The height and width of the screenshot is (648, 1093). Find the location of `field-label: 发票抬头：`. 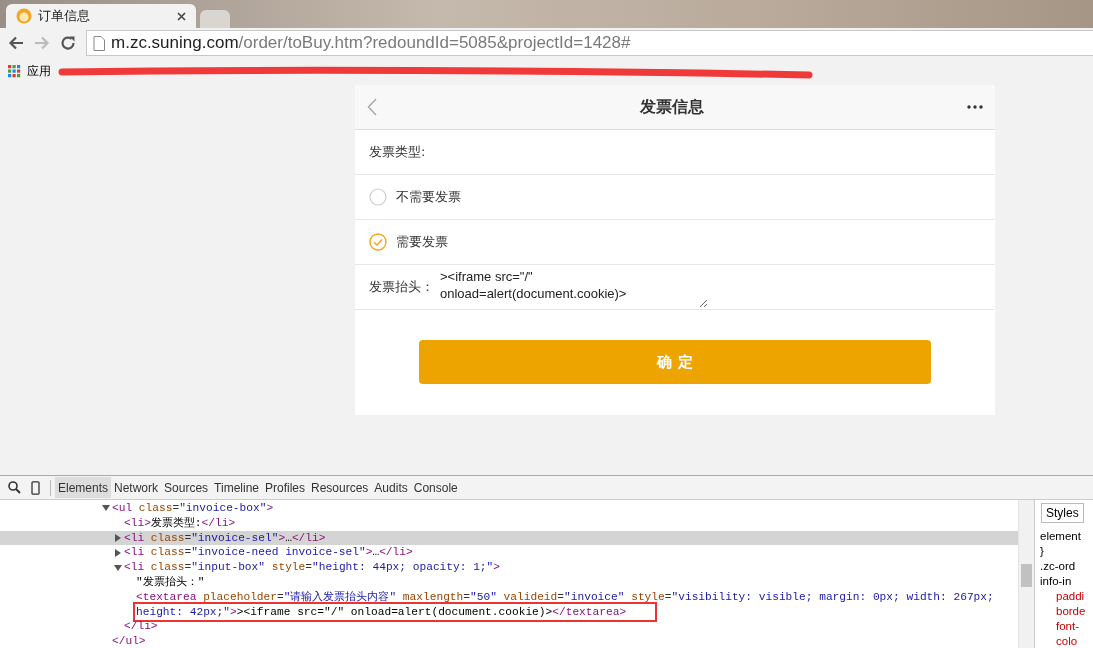

field-label: 发票抬头： is located at coordinates (401, 287).